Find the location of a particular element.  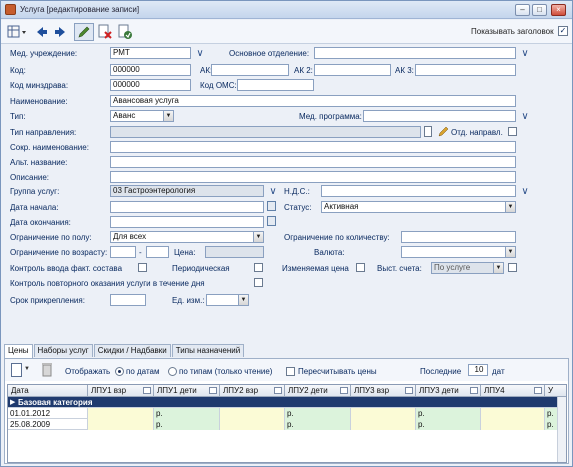

by-types-radio is located at coordinates (172, 371).